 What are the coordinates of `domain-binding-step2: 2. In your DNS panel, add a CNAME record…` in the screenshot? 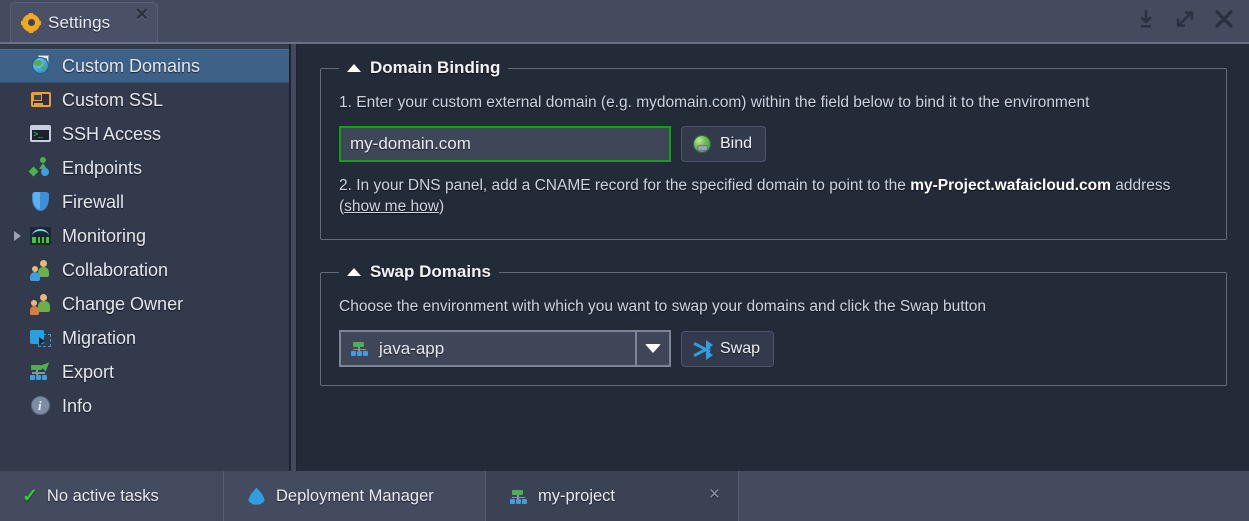 It's located at (761, 196).